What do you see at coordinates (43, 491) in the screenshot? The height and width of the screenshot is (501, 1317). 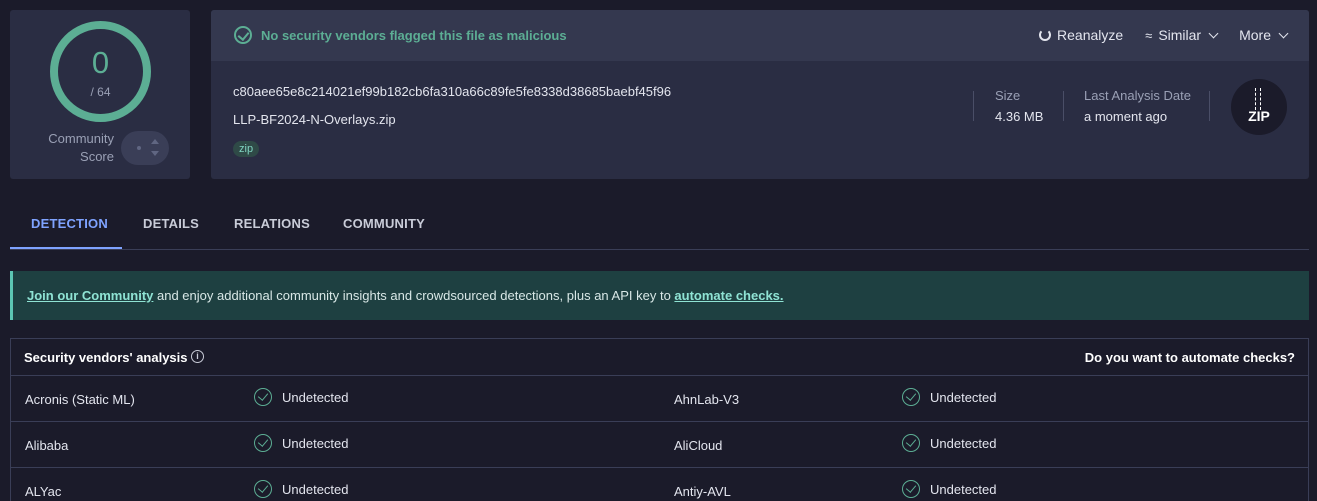 I see `vendor-name: ALYac` at bounding box center [43, 491].